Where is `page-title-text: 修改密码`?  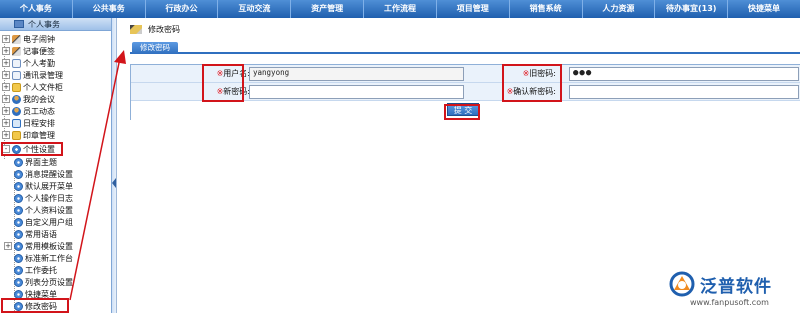
page-title-text: 修改密码 is located at coordinates (164, 29).